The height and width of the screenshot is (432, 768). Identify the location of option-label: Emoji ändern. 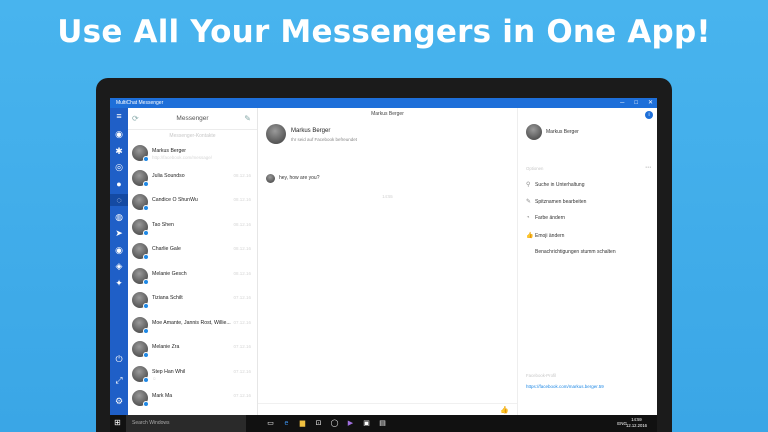
(550, 236).